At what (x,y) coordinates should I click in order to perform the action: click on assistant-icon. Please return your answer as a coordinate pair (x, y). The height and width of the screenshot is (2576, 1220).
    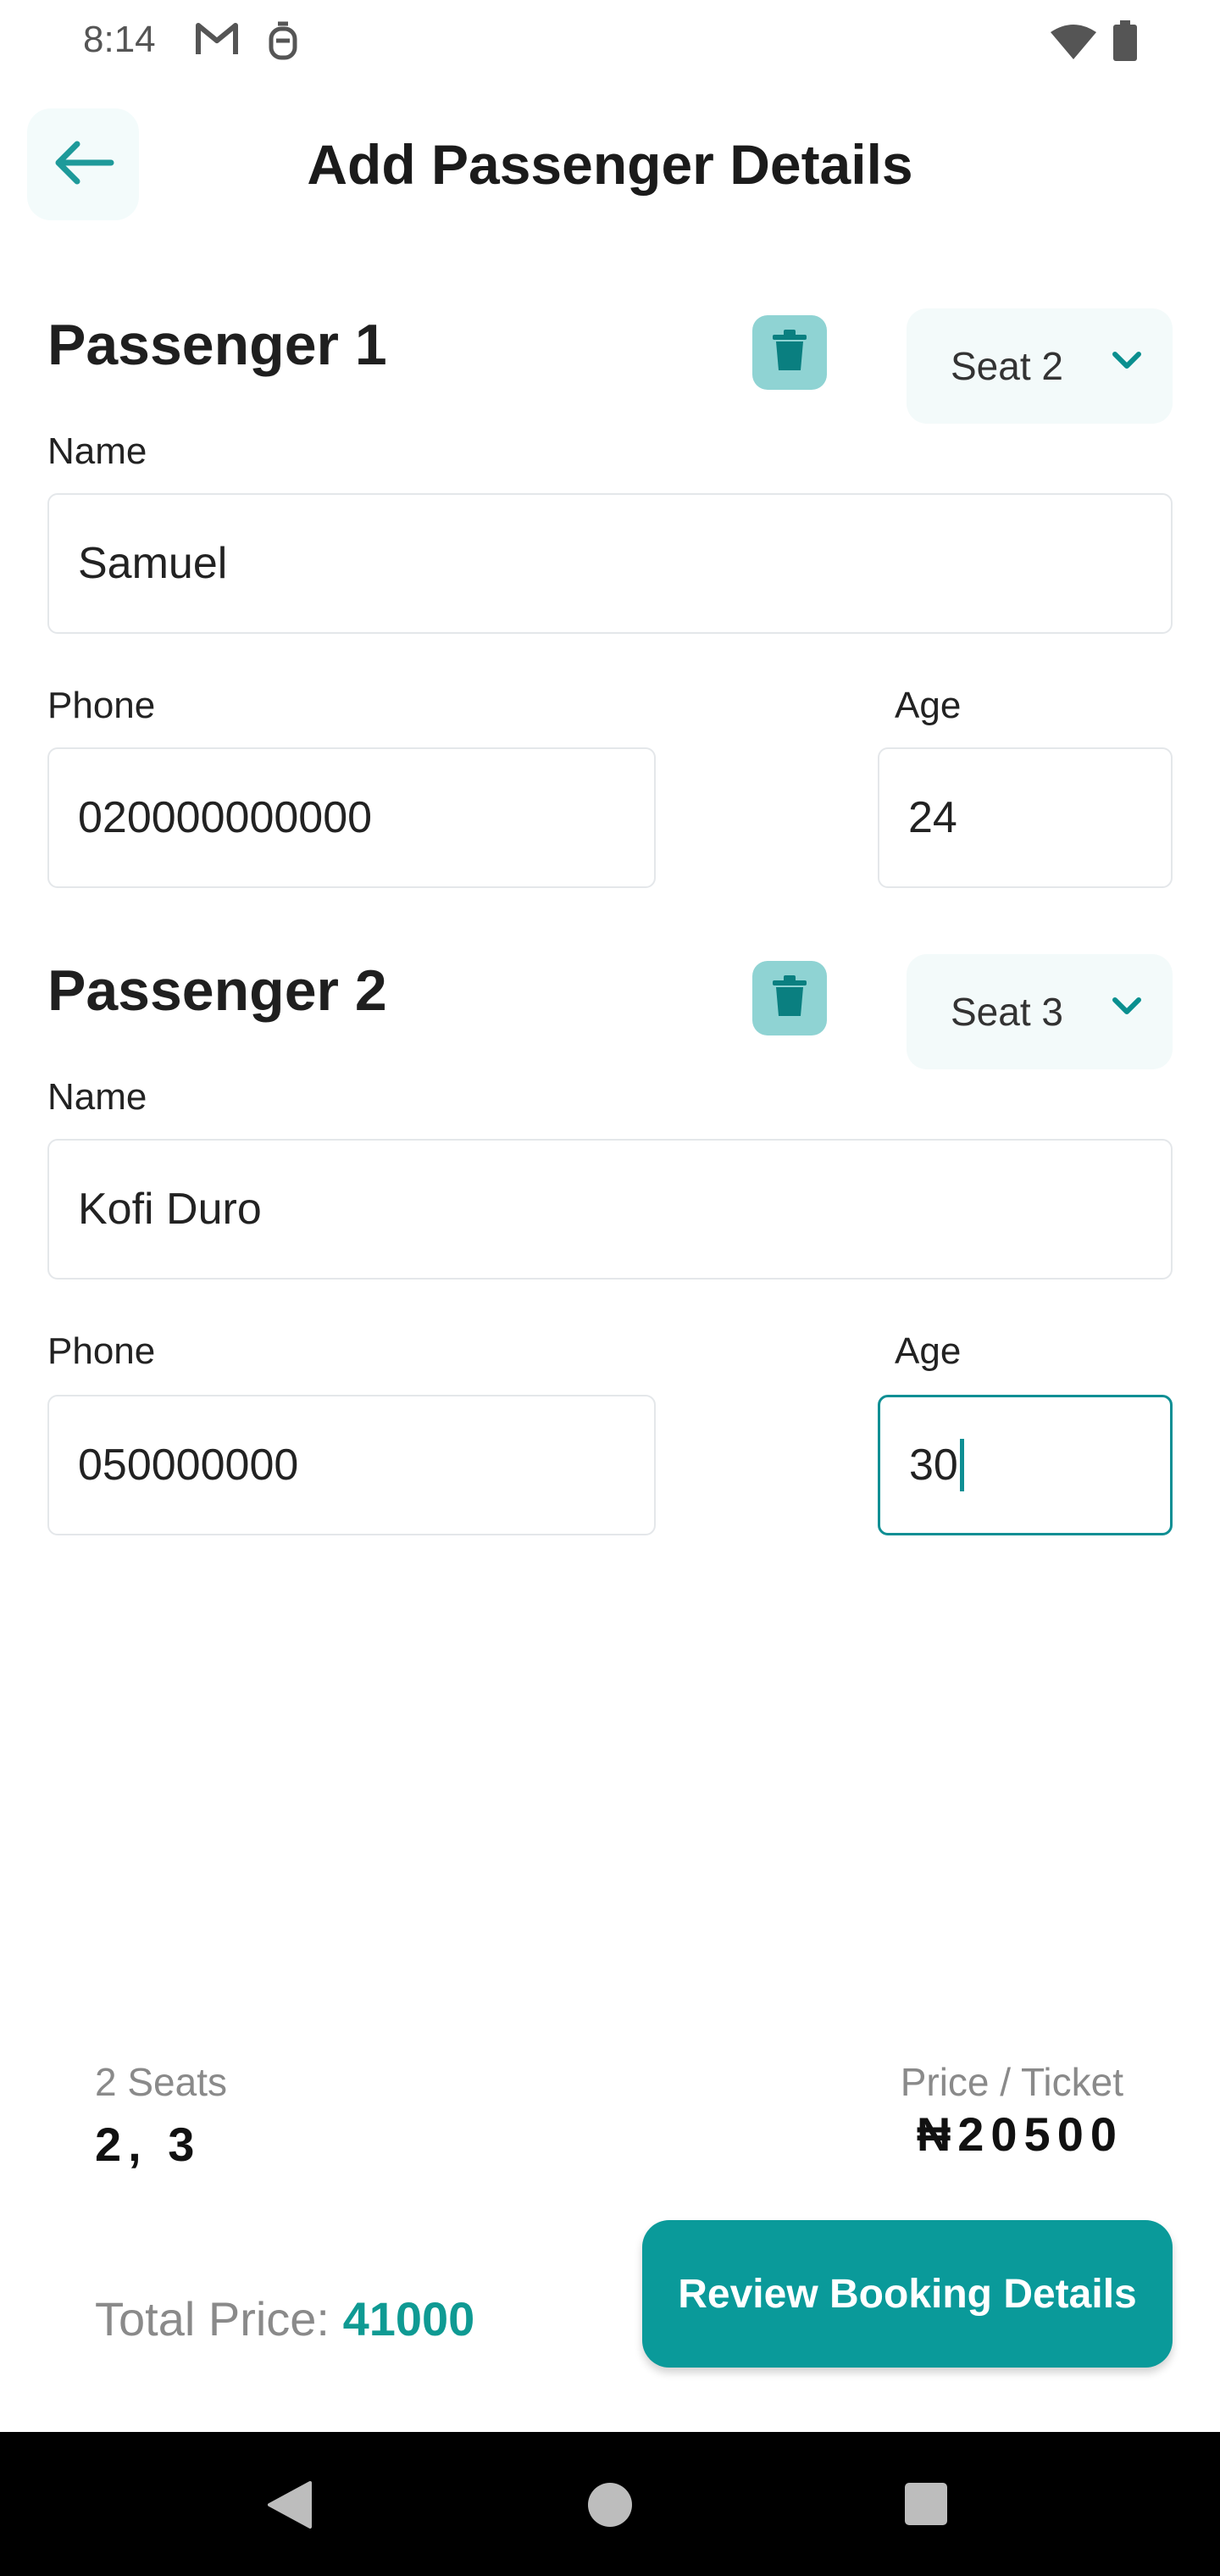
    Looking at the image, I should click on (283, 42).